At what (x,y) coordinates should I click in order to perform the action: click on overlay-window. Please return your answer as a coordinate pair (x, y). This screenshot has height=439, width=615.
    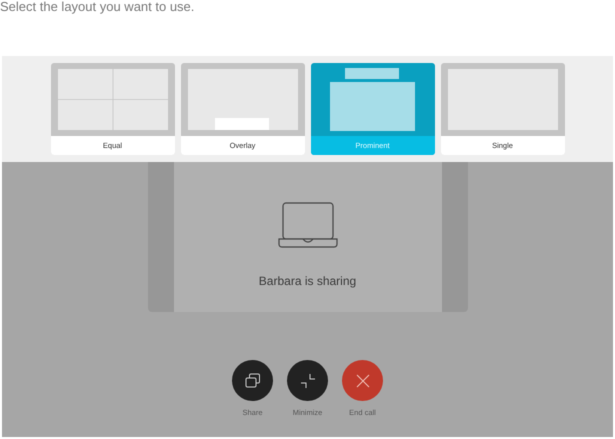
    Looking at the image, I should click on (242, 124).